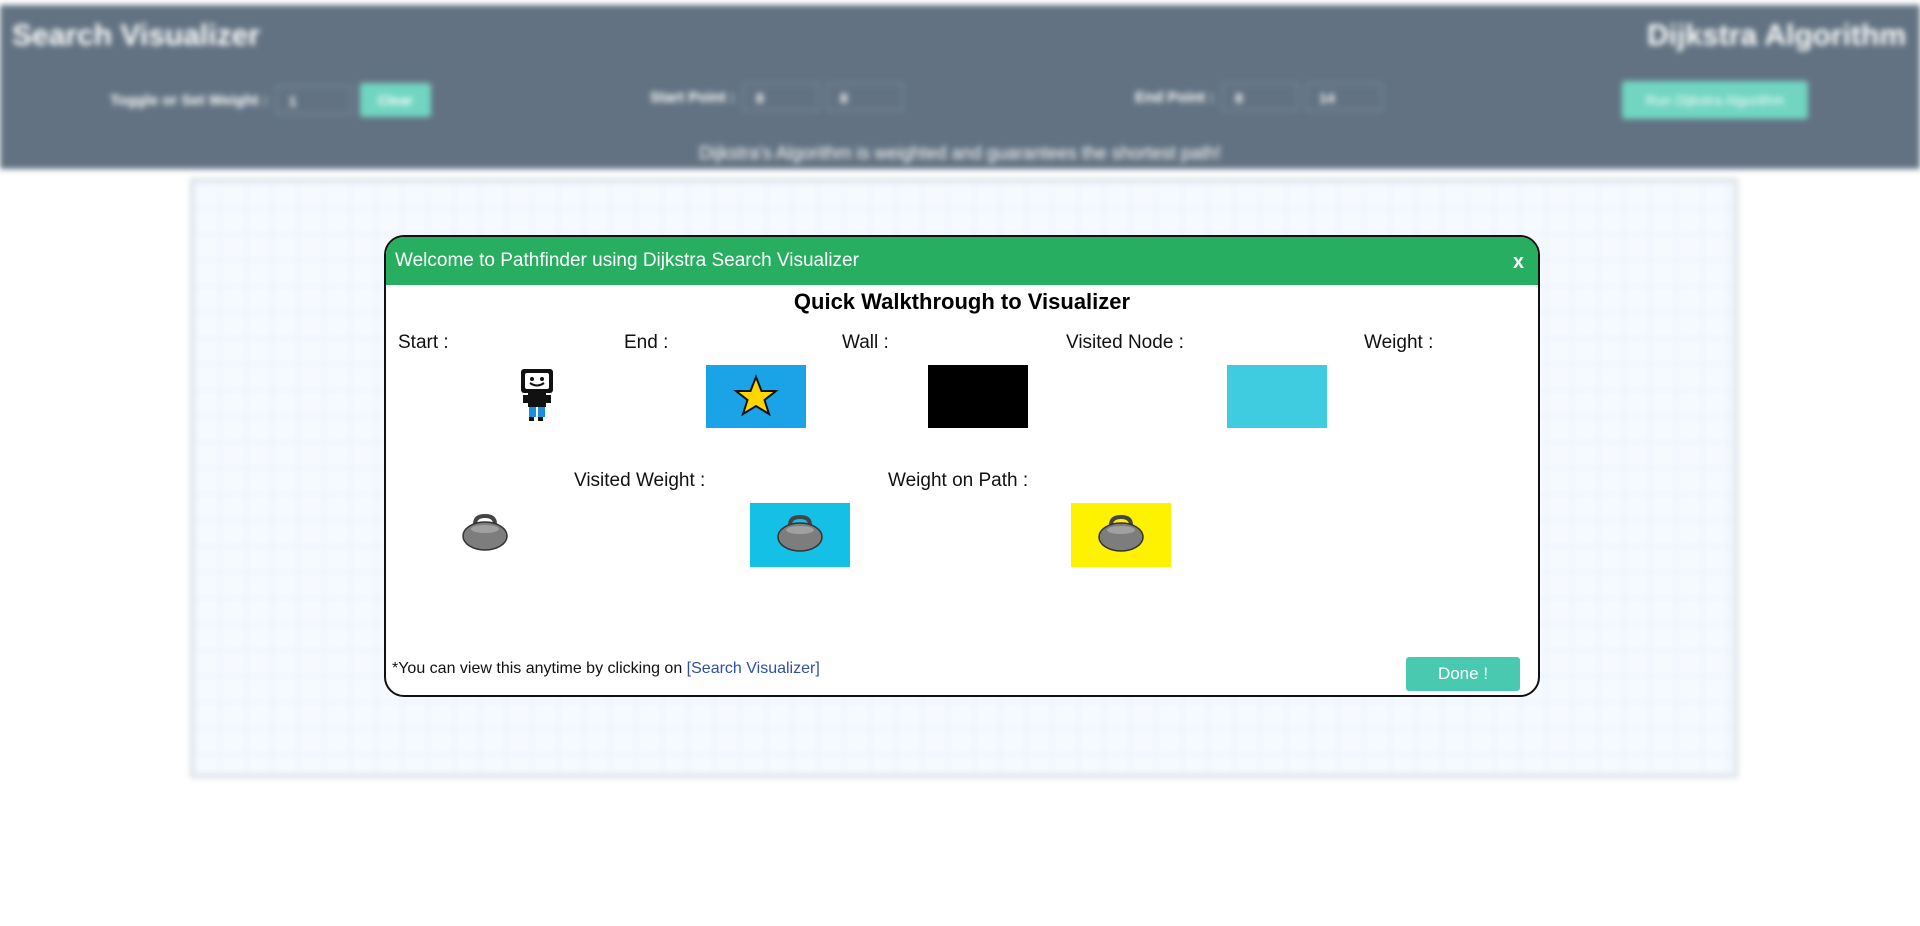  I want to click on search-visualizer-link: [Search Visualizer], so click(753, 668).